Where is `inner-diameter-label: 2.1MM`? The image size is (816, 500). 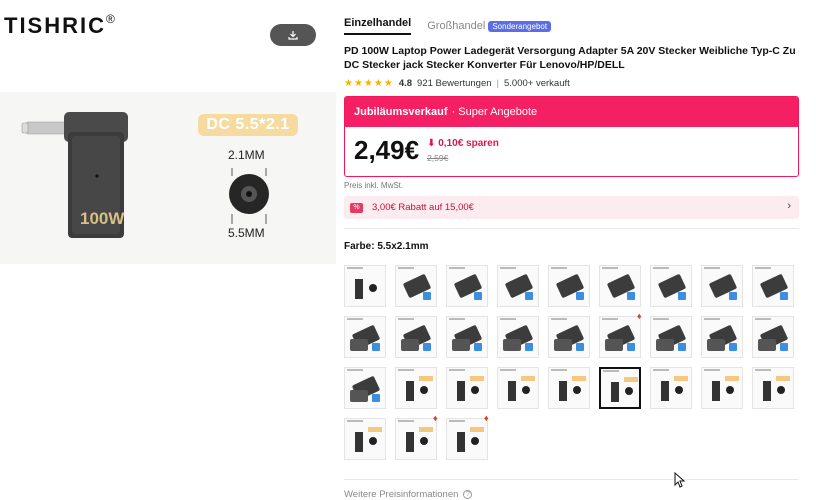 inner-diameter-label: 2.1MM is located at coordinates (246, 155).